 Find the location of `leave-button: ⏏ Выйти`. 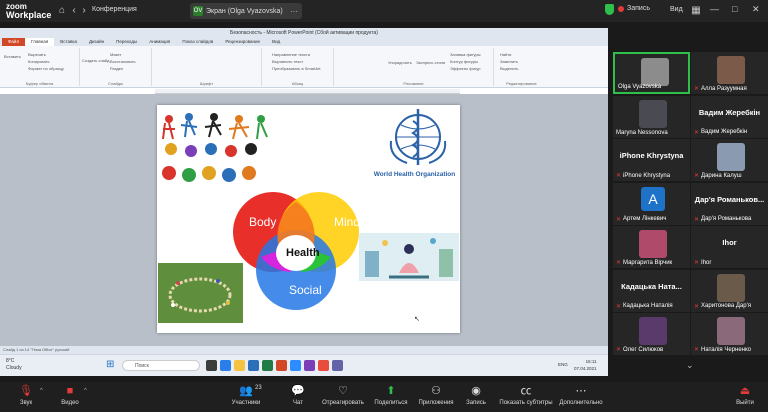

leave-button: ⏏ Выйти is located at coordinates (745, 395).